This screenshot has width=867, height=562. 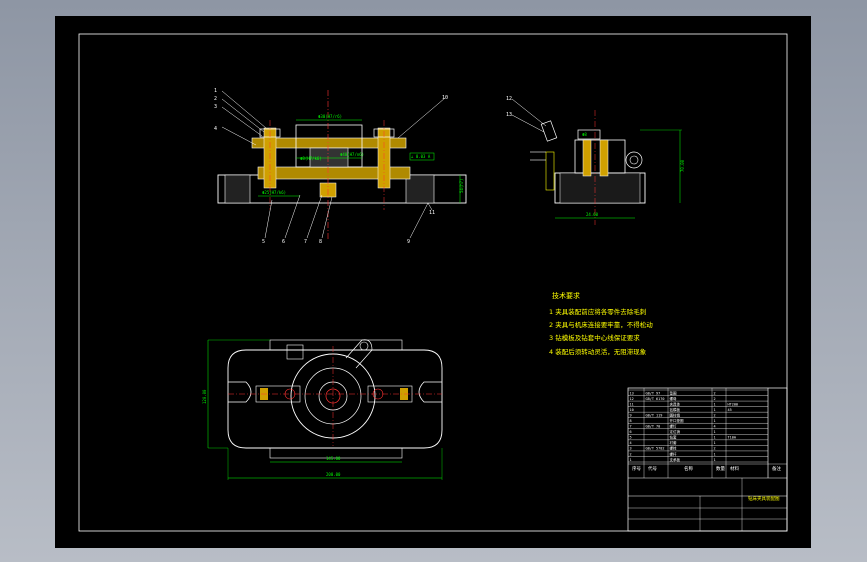 What do you see at coordinates (594, 337) in the screenshot?
I see `notes-line-3: 3 钻模板及钻套中心线保证要求` at bounding box center [594, 337].